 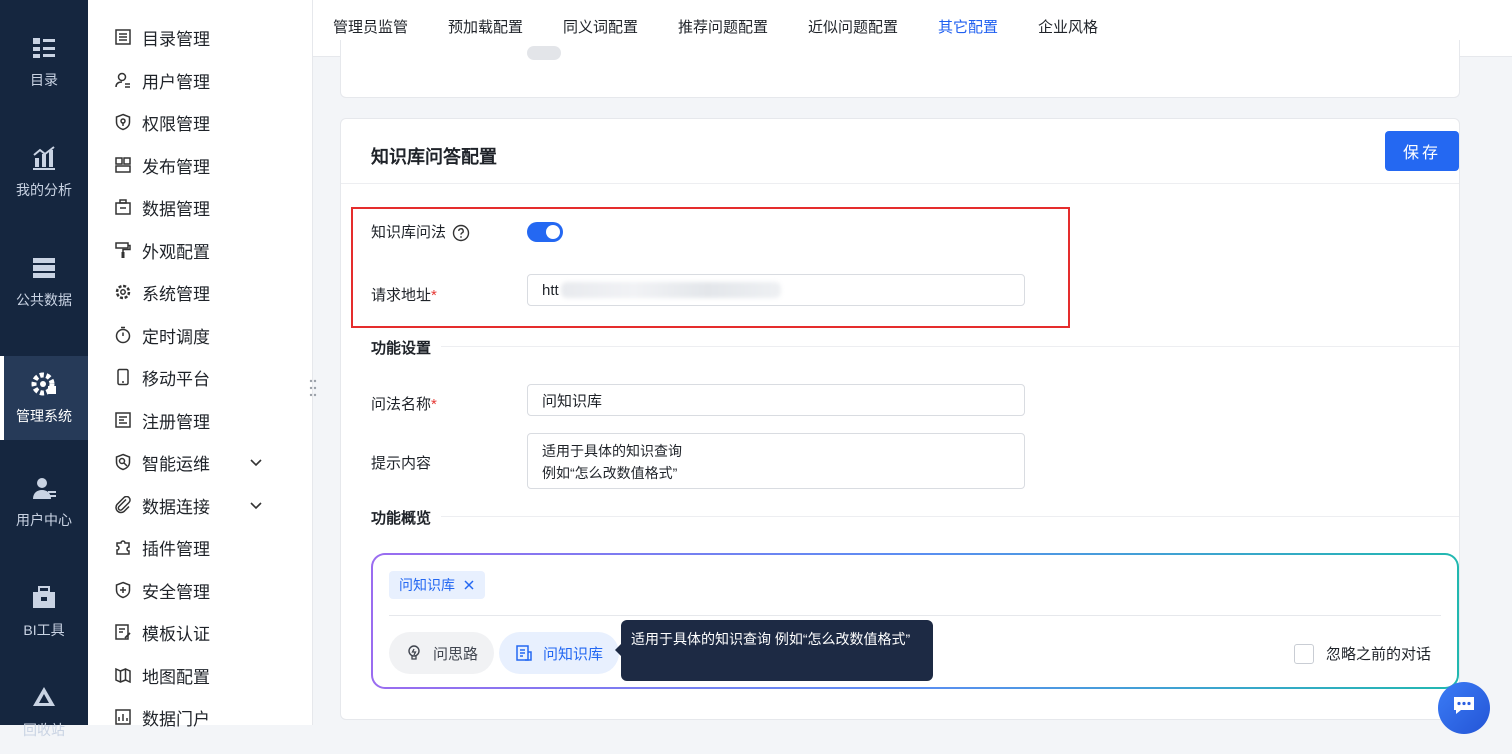 I want to click on data-icon, so click(x=123, y=207).